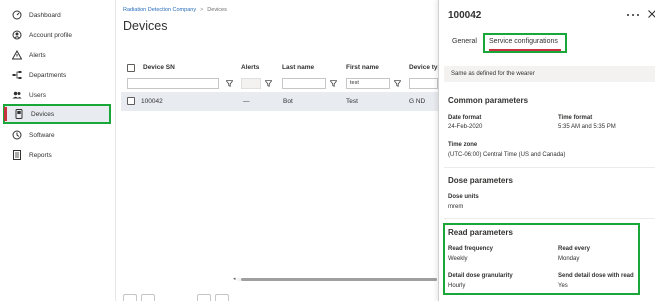 This screenshot has height=301, width=655. What do you see at coordinates (159, 67) in the screenshot?
I see `column-header-device-sn: Device SN` at bounding box center [159, 67].